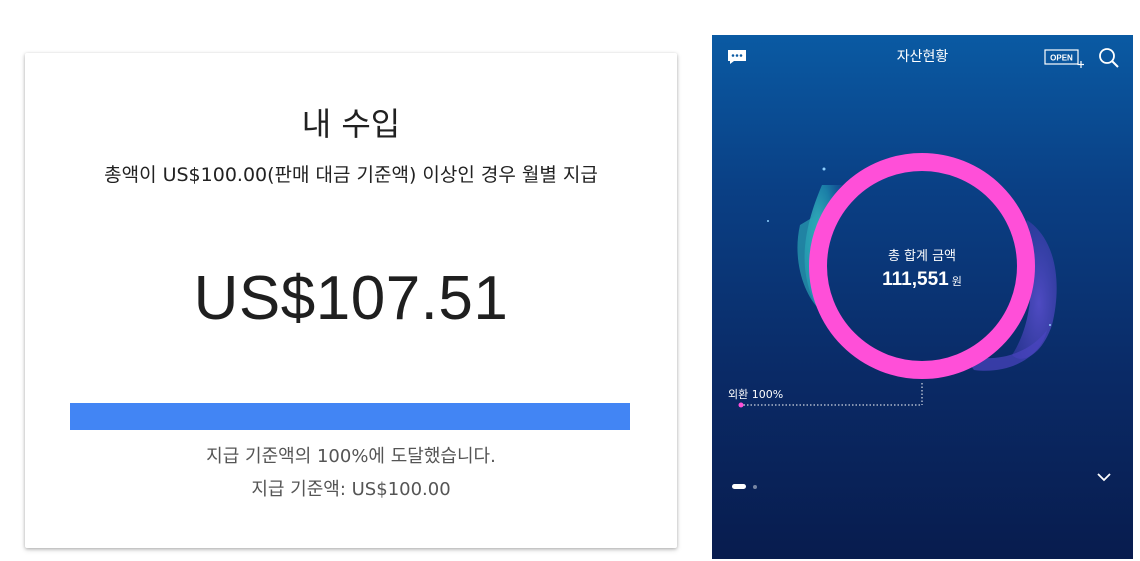 Image resolution: width=1140 pixels, height=561 pixels. Describe the element at coordinates (755, 394) in the screenshot. I see `legend-label-fx: 외환 100%` at that location.